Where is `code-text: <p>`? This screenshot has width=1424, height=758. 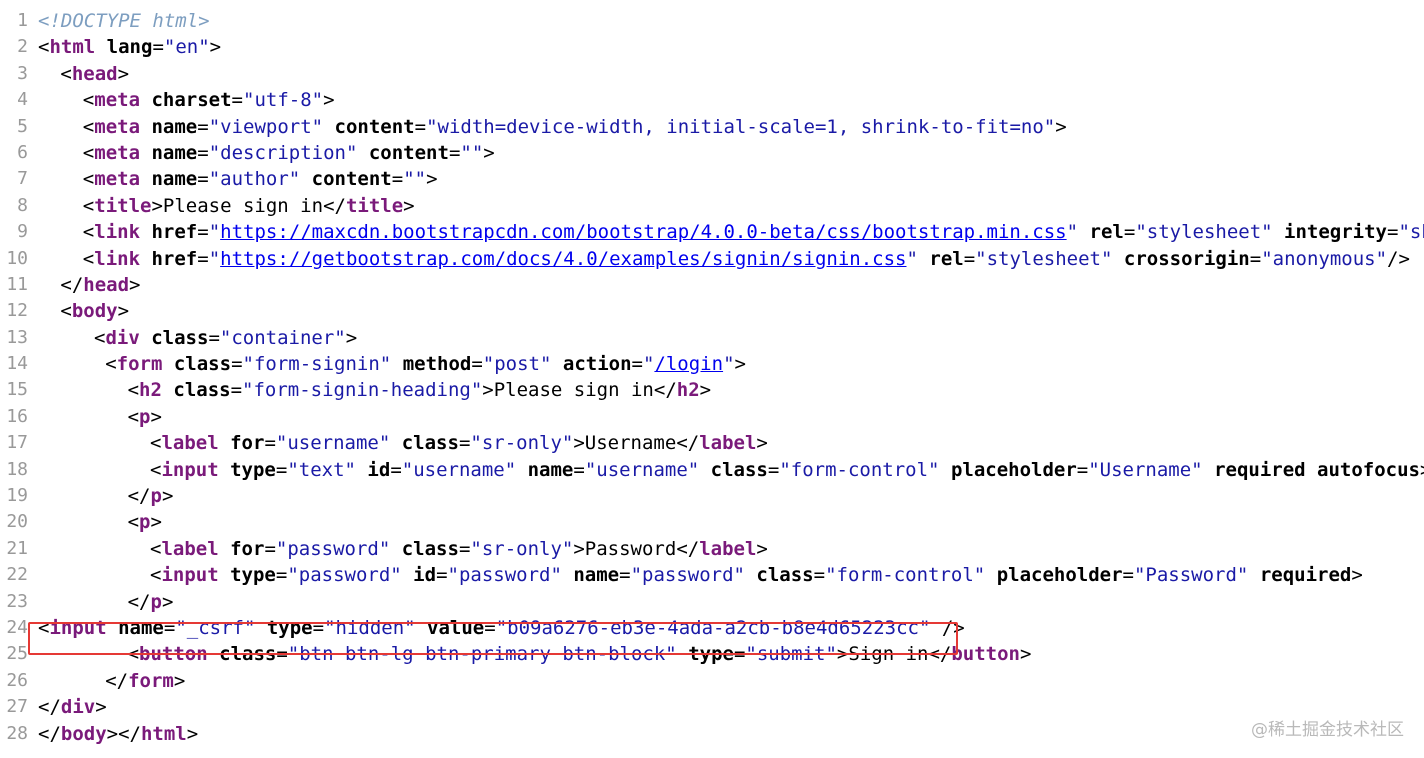 code-text: <p> is located at coordinates (100, 522).